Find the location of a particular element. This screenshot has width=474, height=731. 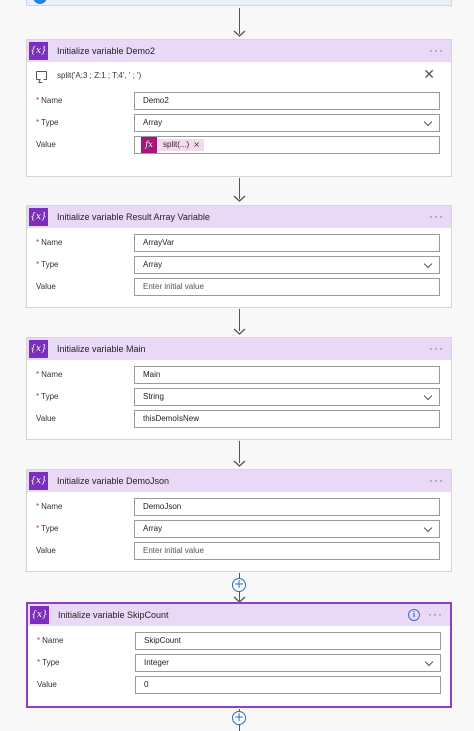

type-row: * Type Array is located at coordinates (239, 265).